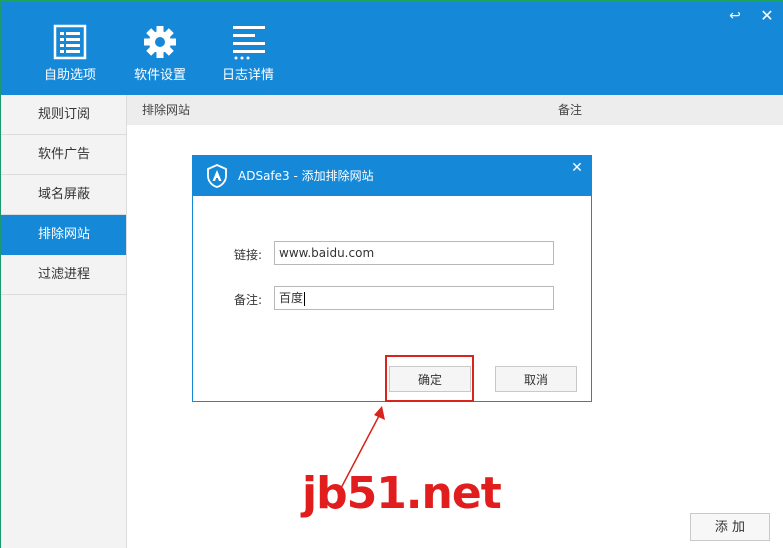 This screenshot has height=548, width=783. I want to click on log-icon, so click(249, 43).